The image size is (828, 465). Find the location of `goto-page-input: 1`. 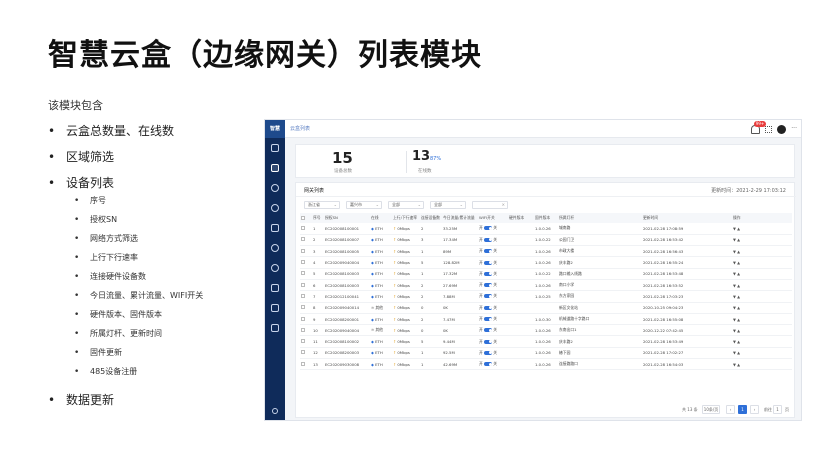

goto-page-input: 1 is located at coordinates (777, 409).